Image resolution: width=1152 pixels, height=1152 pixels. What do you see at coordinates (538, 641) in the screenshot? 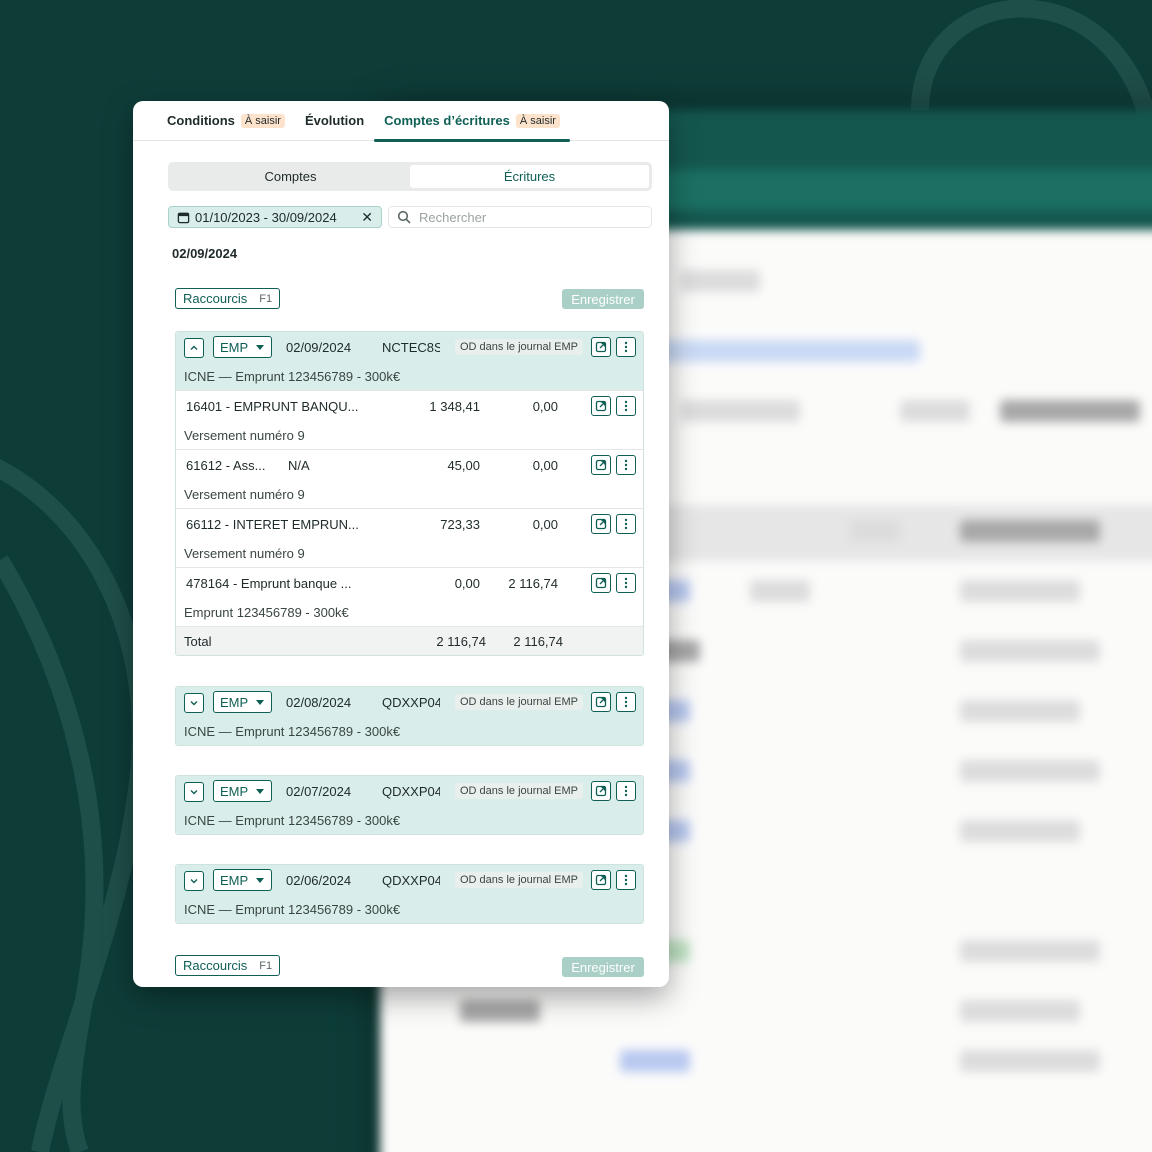
I see `total-credit: 2 116,74` at bounding box center [538, 641].